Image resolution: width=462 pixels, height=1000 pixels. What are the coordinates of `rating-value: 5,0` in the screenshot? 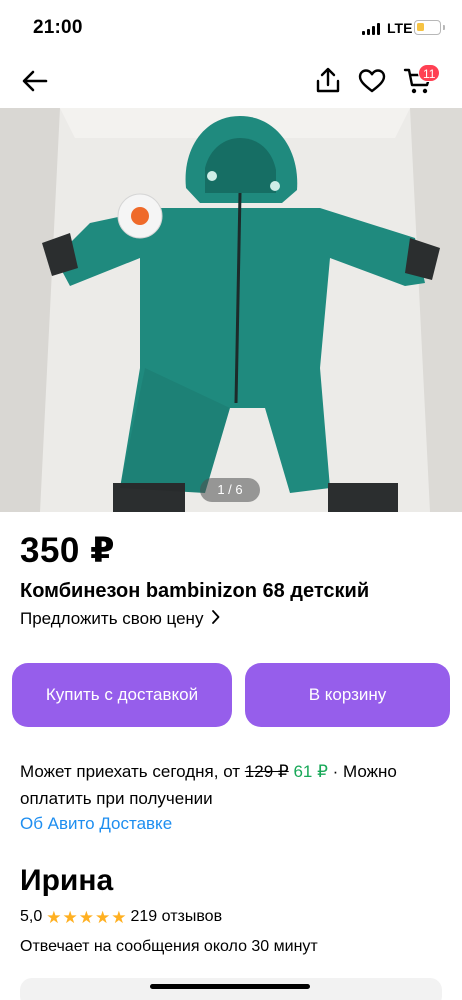 It's located at (31, 916).